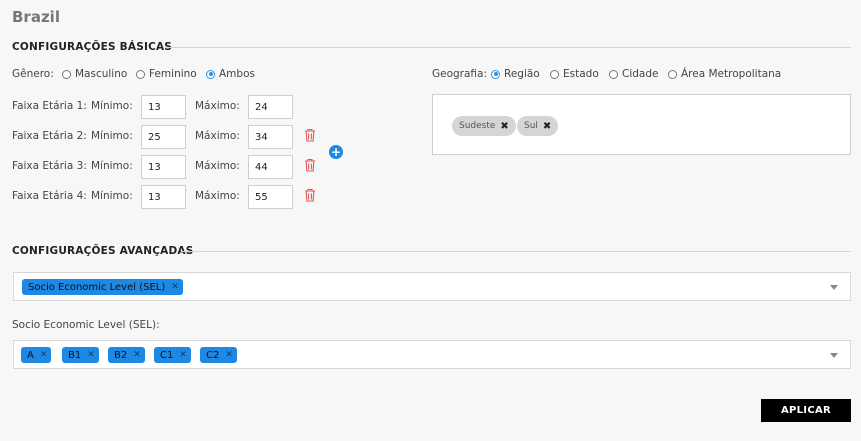  I want to click on gender-radio-ambos: Ambos, so click(230, 74).